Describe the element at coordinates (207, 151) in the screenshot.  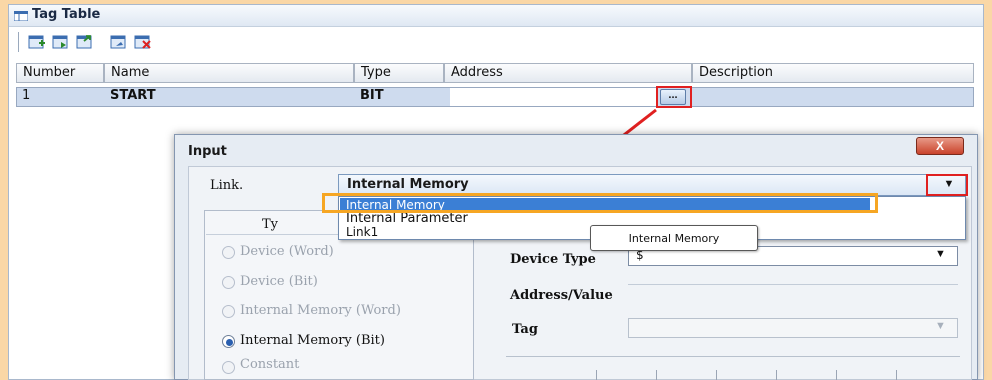
I see `dialog-title: Input` at that location.